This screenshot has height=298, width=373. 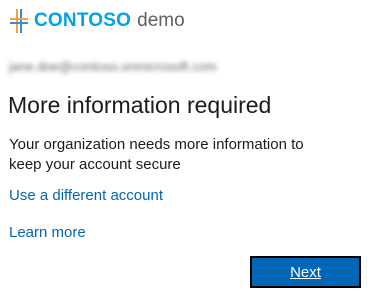 What do you see at coordinates (86, 196) in the screenshot?
I see `use-different-account-link: Use a different account` at bounding box center [86, 196].